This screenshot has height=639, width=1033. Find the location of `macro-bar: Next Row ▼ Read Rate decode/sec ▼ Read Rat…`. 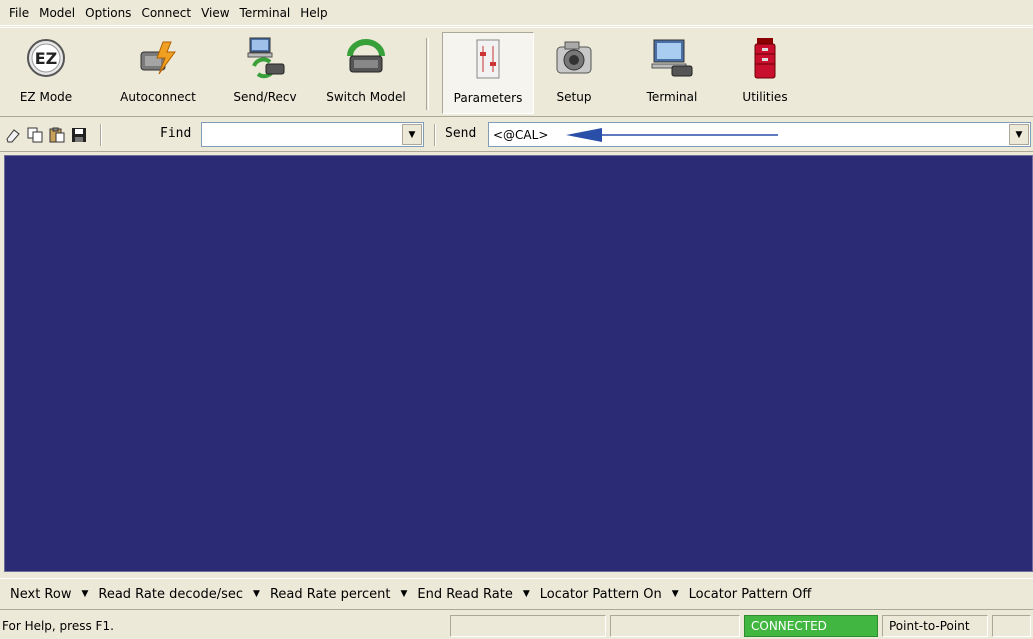

macro-bar: Next Row ▼ Read Rate decode/sec ▼ Read Rat… is located at coordinates (516, 594).